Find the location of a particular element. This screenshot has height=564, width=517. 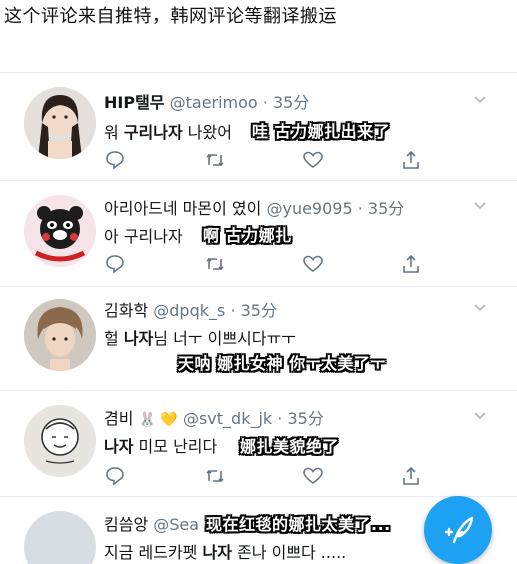

compose-button is located at coordinates (458, 530).